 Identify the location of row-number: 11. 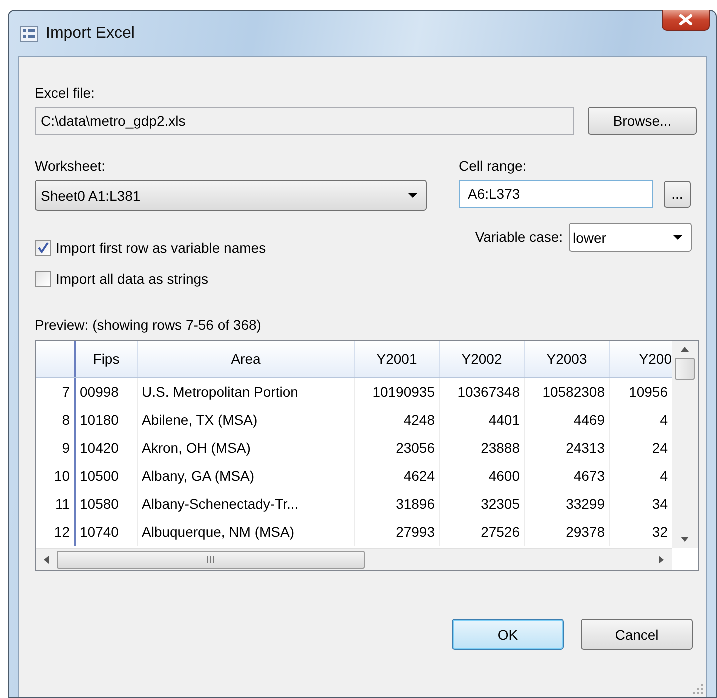
(56, 504).